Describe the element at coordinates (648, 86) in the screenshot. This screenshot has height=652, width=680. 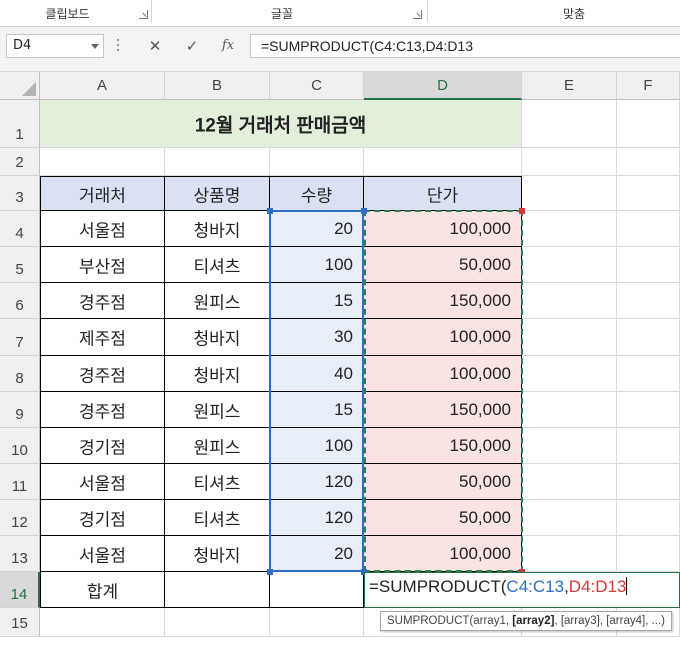
I see `column-header-f: F` at that location.